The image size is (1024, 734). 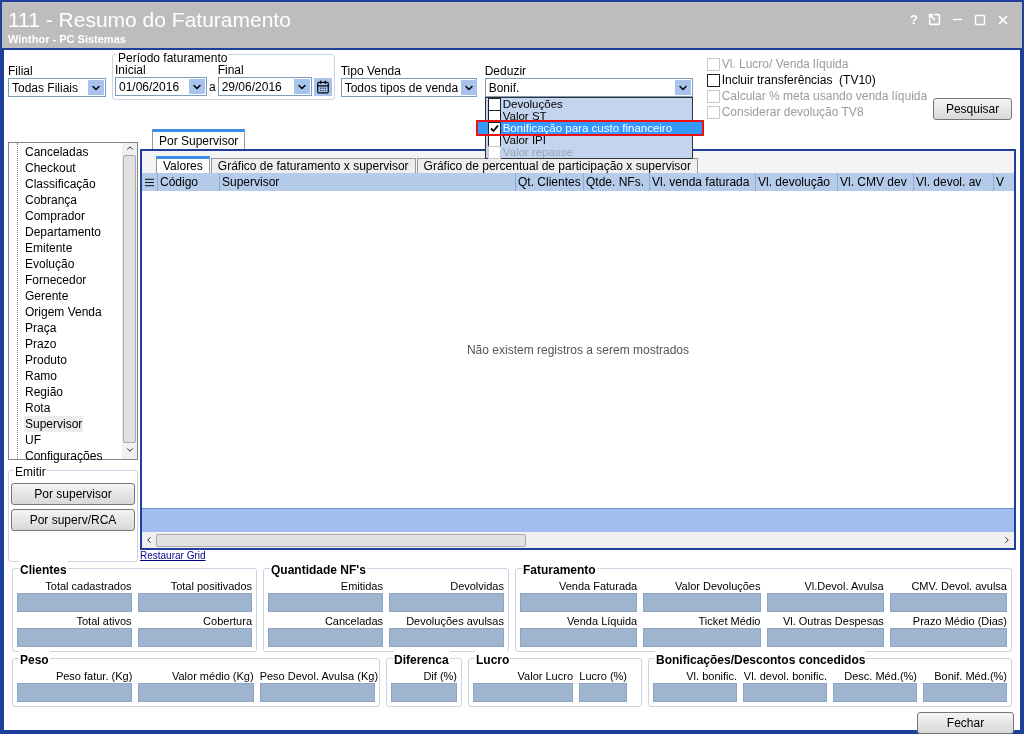 What do you see at coordinates (880, 676) in the screenshot?
I see `field-label: Desc. Méd.(%)` at bounding box center [880, 676].